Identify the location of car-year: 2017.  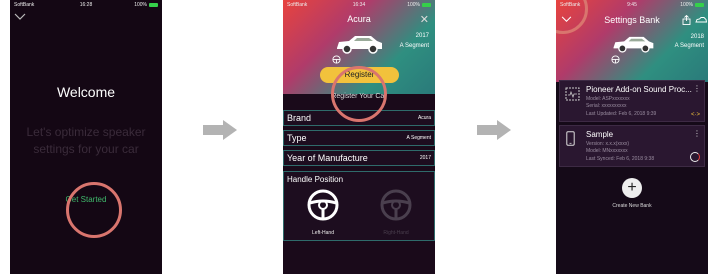
(422, 36).